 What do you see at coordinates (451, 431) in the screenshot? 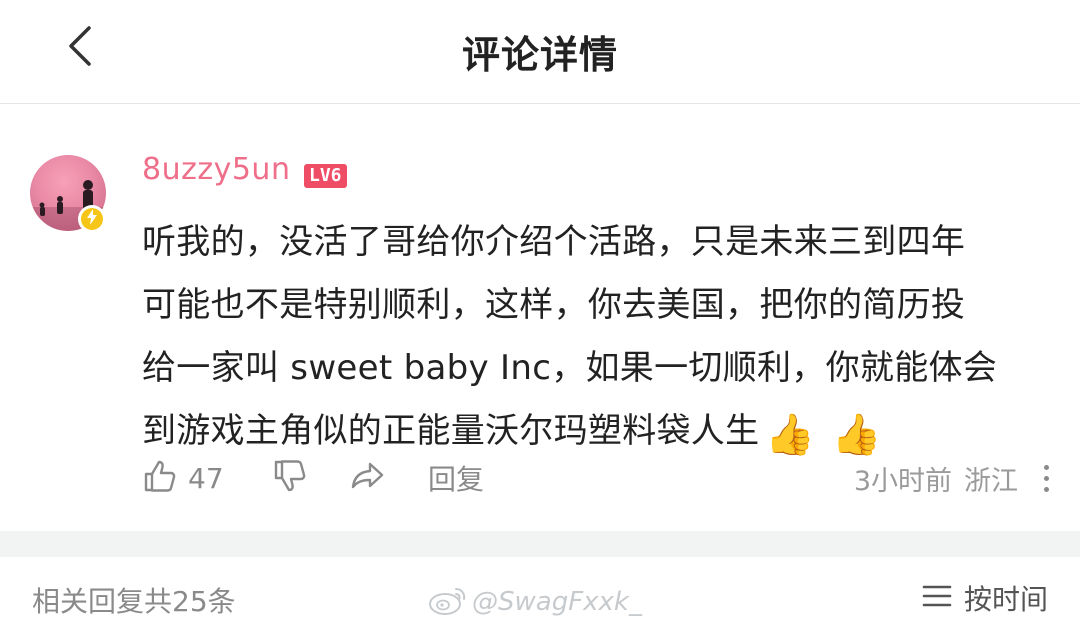
I see `comment-line-text: 到游戏主角似的正能量沃尔玛塑料袋人生` at bounding box center [451, 431].